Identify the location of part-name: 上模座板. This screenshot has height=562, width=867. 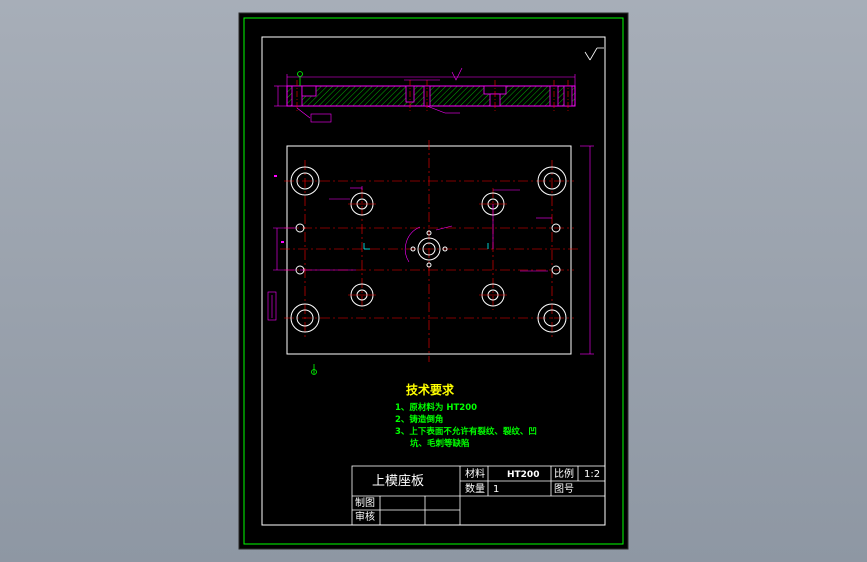
(398, 481).